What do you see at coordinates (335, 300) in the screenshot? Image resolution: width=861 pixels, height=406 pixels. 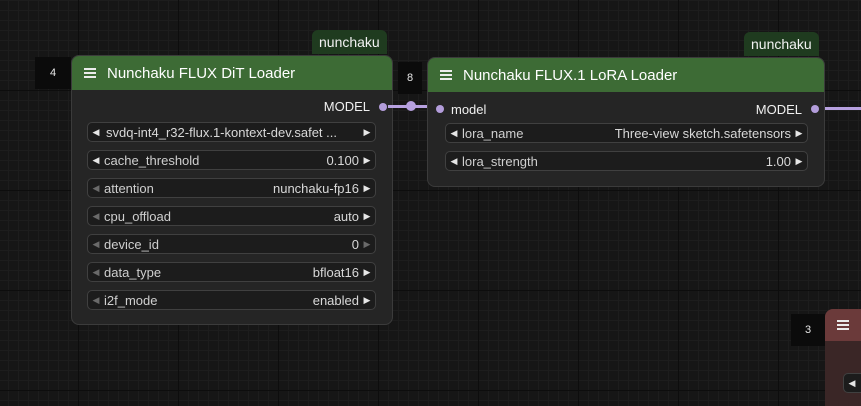 I see `widget-value: enabled` at bounding box center [335, 300].